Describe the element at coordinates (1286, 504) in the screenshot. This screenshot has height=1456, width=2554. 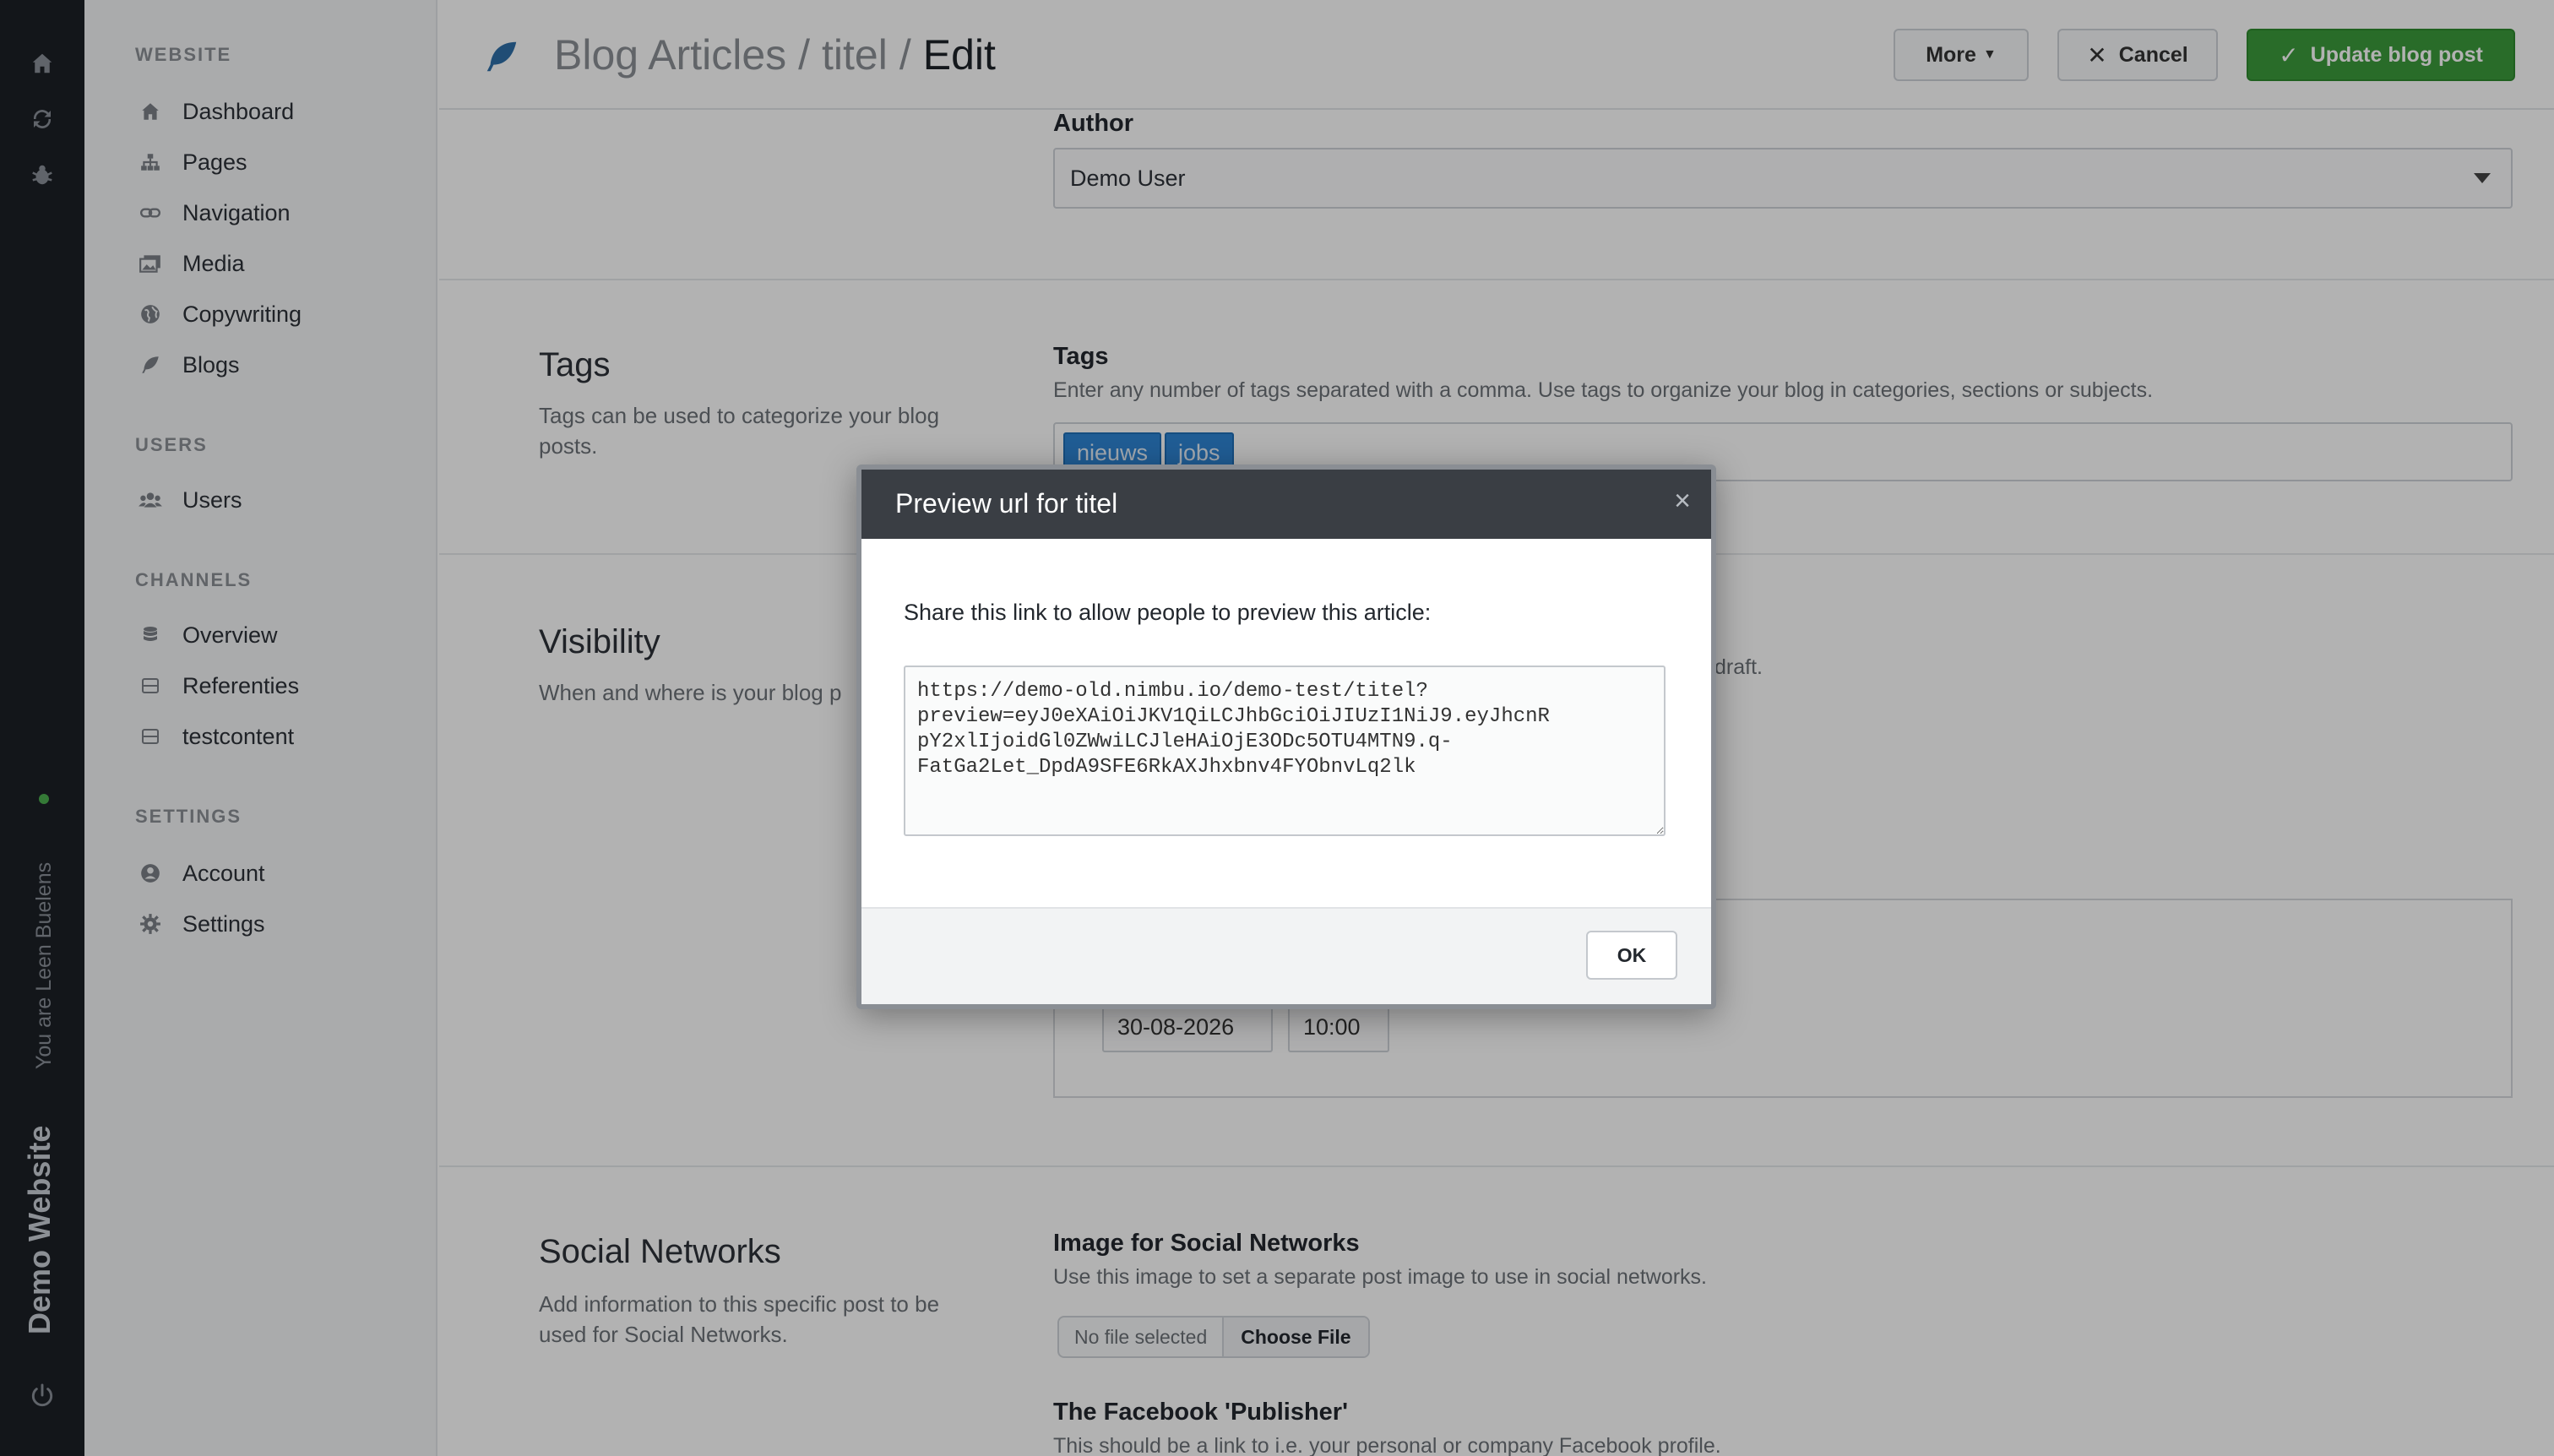
I see `modal-header: Preview url for titel ×` at that location.